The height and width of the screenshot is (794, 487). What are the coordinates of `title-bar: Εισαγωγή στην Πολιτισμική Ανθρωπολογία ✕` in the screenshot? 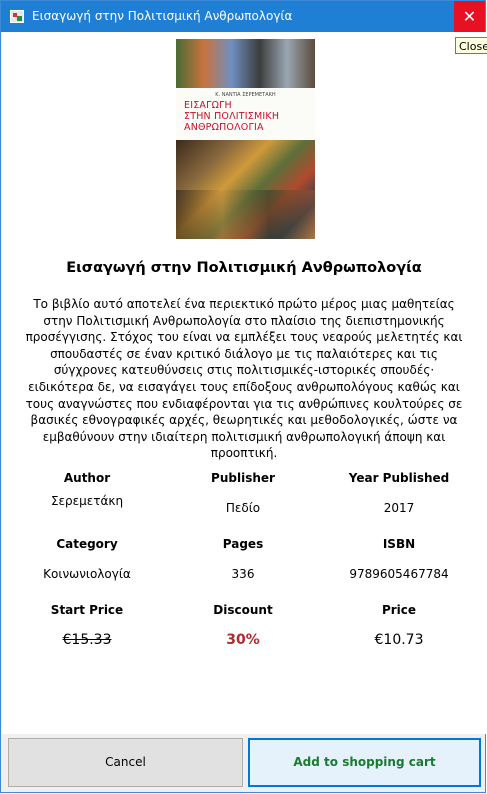 It's located at (243, 16).